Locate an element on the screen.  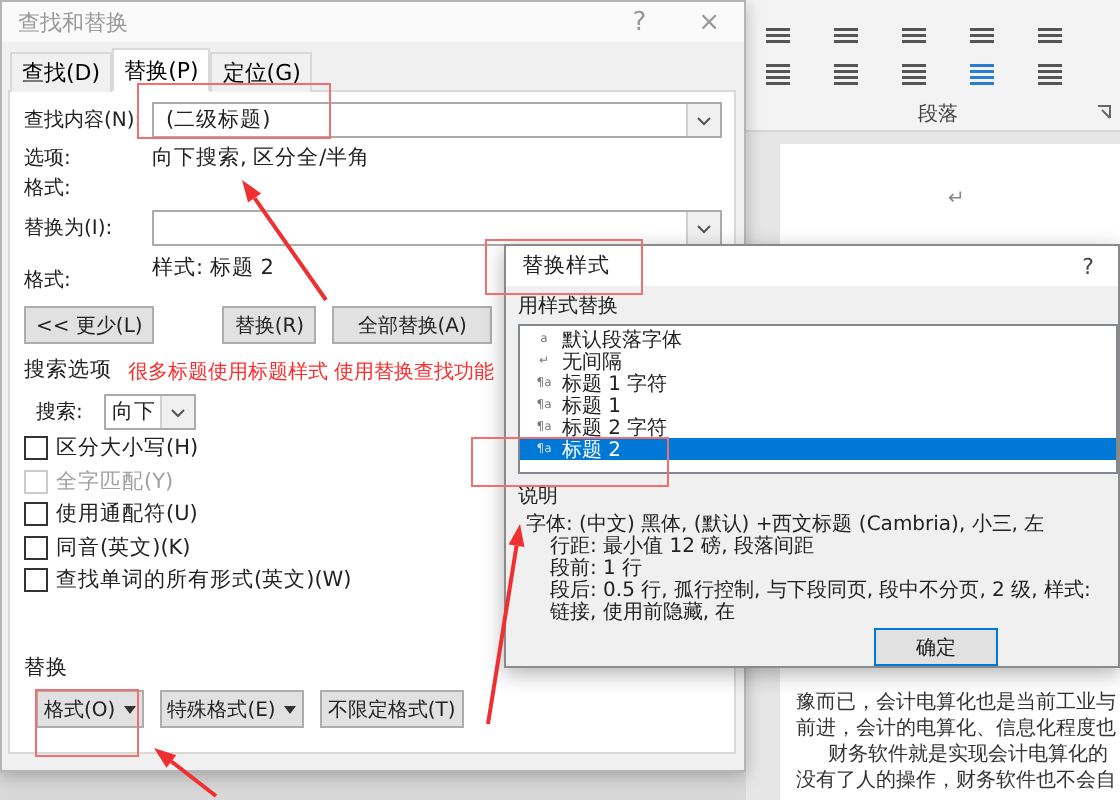
document-text-line: 前进，会计的电算化、信息化程度也 is located at coordinates (957, 729).